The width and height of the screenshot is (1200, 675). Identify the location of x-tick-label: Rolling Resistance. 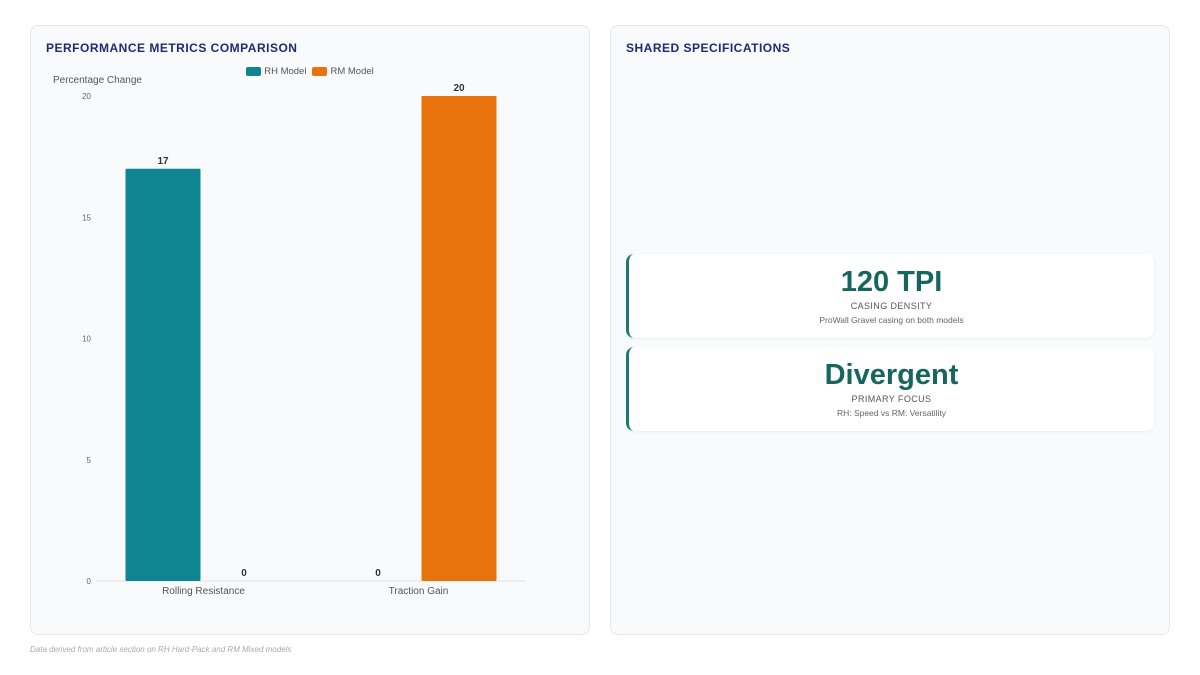
(203, 591).